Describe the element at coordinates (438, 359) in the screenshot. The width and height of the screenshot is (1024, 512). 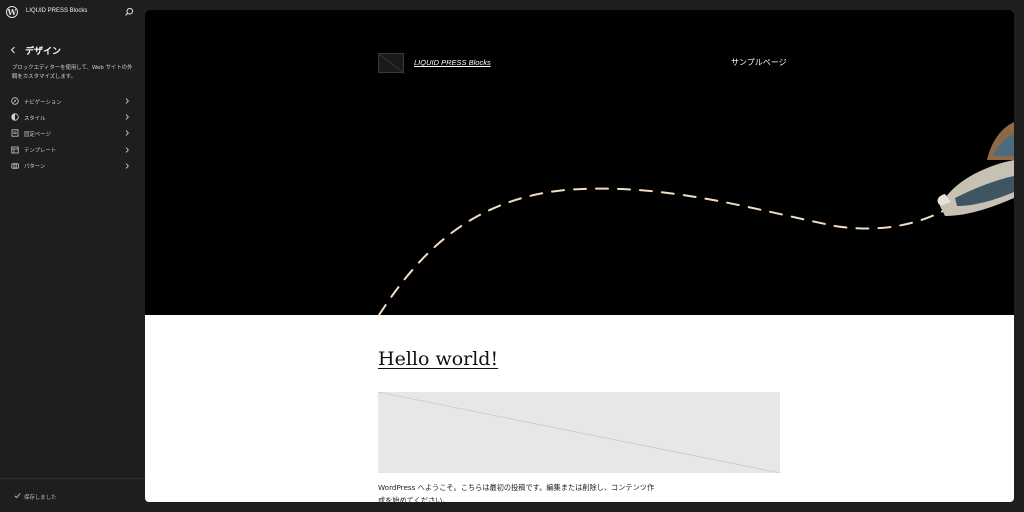
I see `post-title: Hello world!` at that location.